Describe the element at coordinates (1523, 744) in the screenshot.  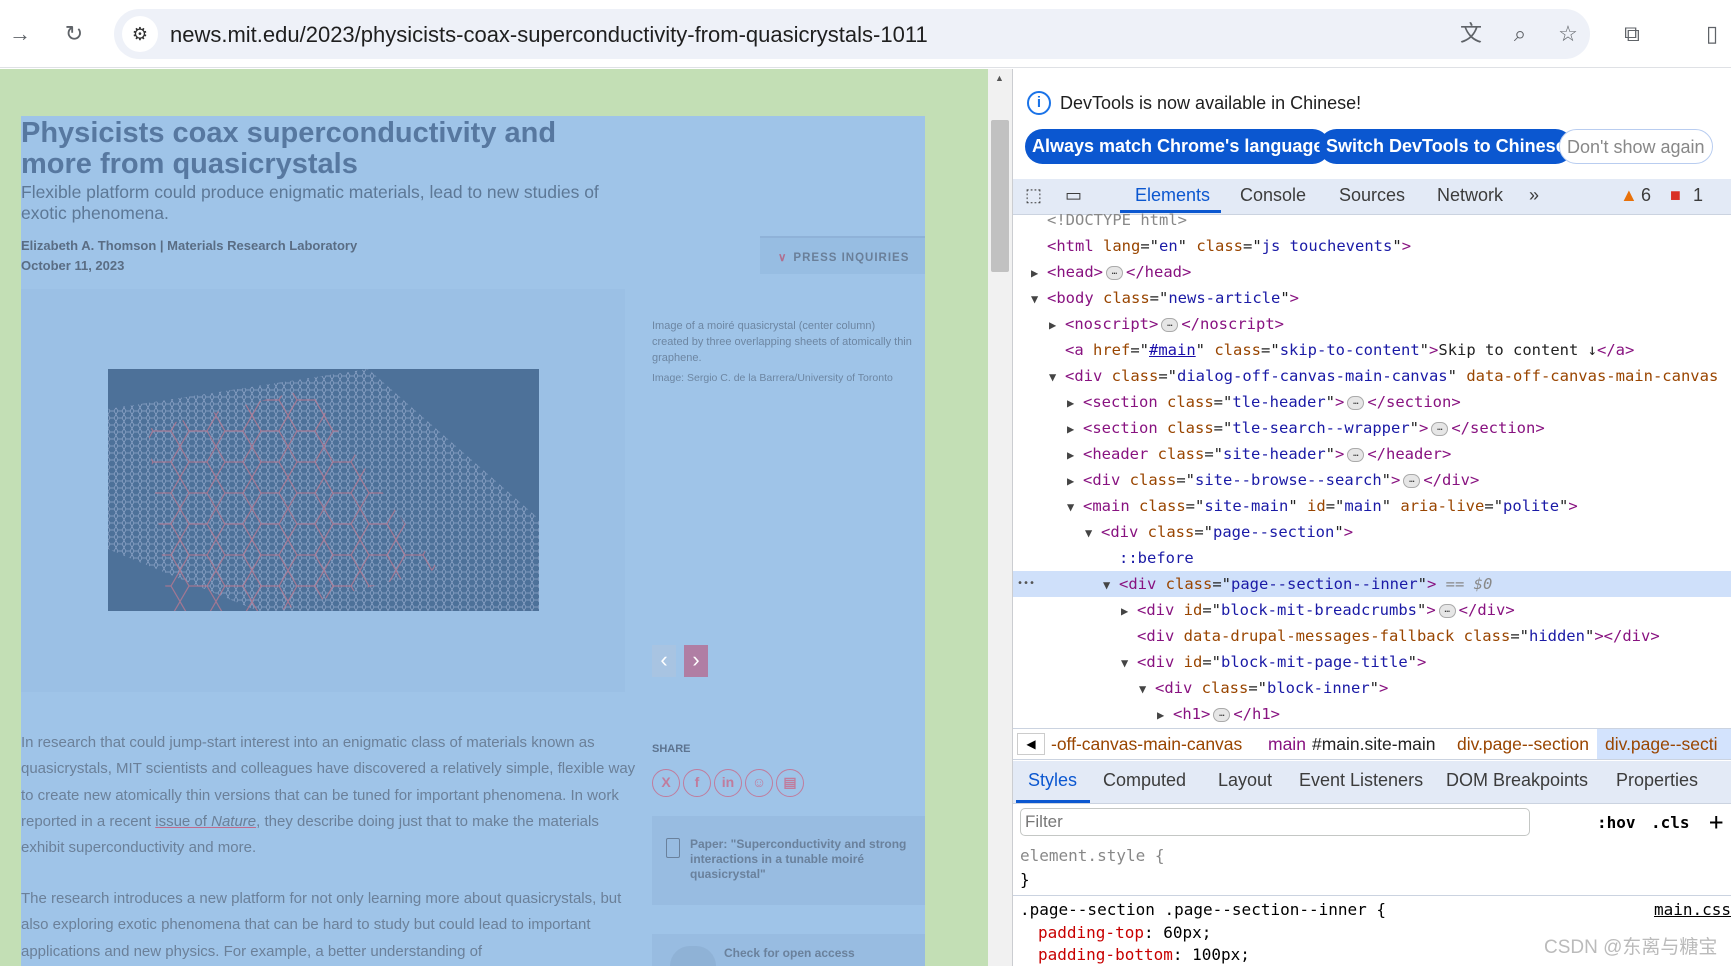
I see `crumb-item: div.page--section` at that location.